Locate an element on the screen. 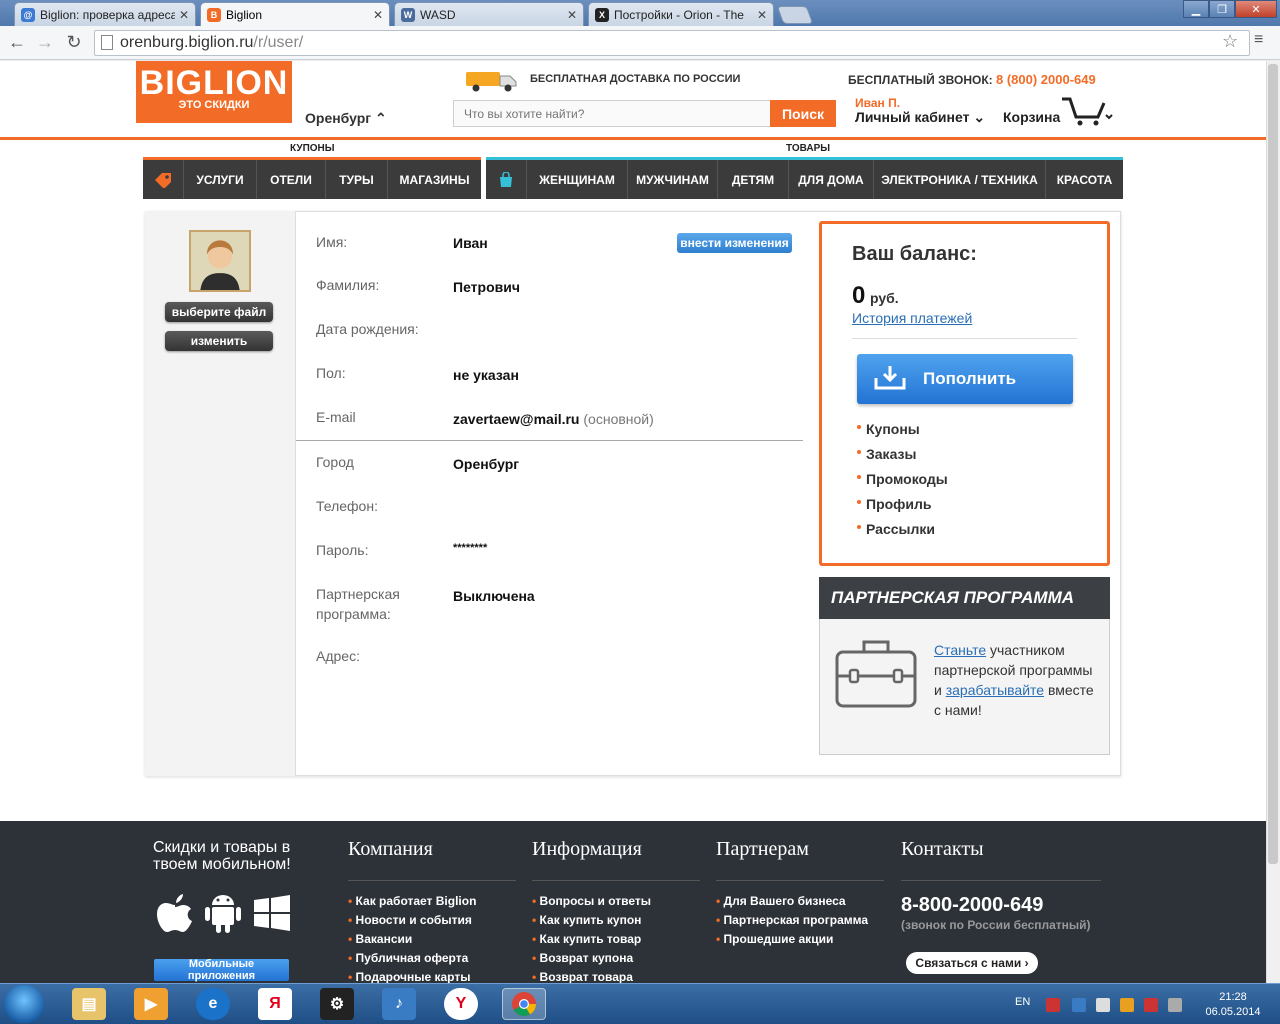 Image resolution: width=1280 pixels, height=1024 pixels. field-label: Адрес: is located at coordinates (338, 656).